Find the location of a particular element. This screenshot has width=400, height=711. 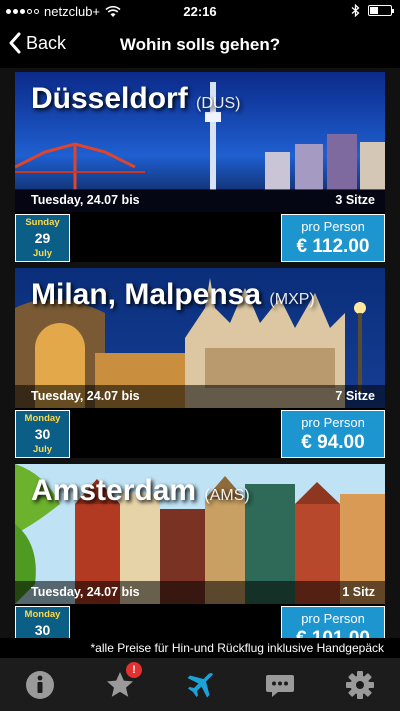

price-button: pro Person € 112.00 is located at coordinates (333, 238).